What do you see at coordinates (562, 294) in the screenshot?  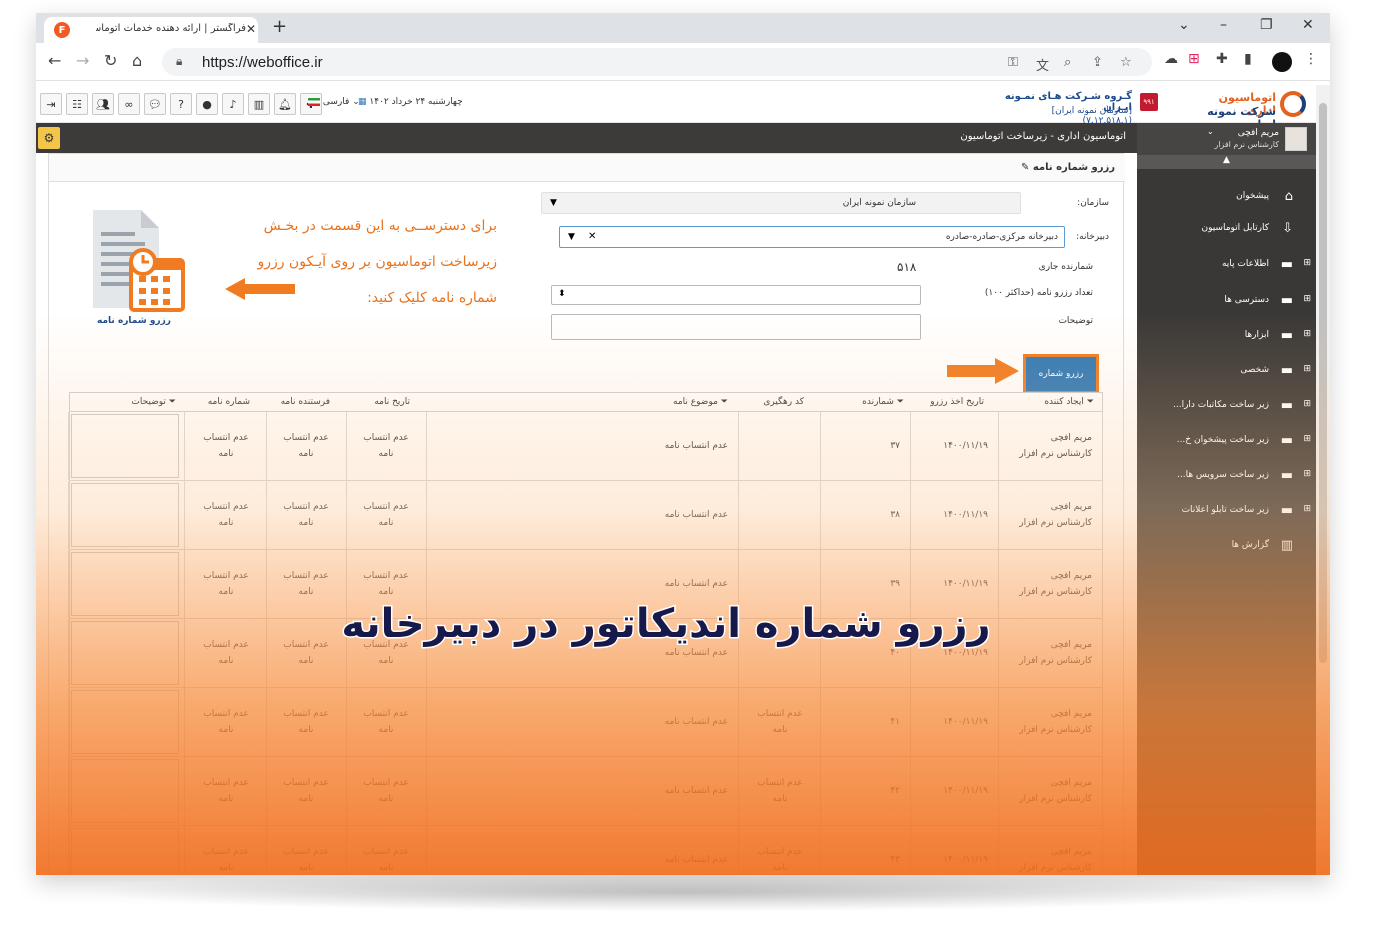 I see `spinner-icon: ⬍` at bounding box center [562, 294].